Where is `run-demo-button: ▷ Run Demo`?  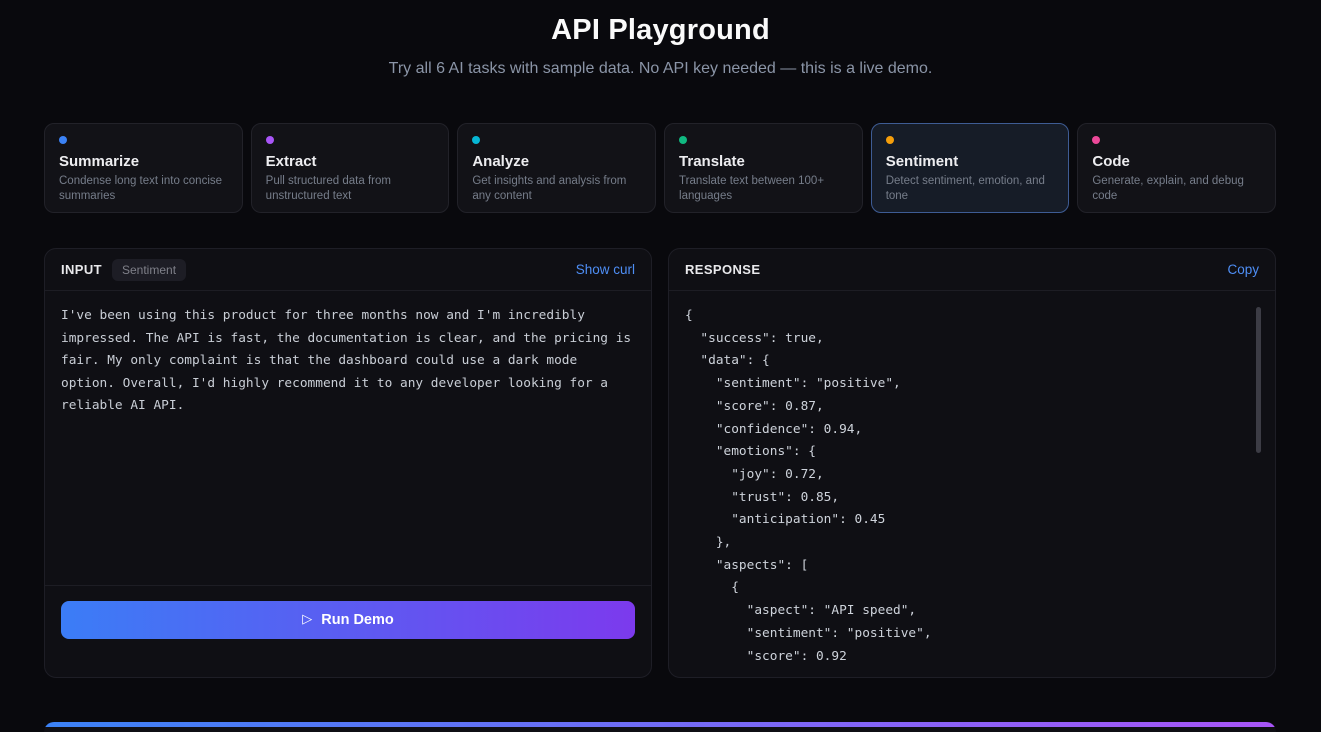
run-demo-button: ▷ Run Demo is located at coordinates (348, 620).